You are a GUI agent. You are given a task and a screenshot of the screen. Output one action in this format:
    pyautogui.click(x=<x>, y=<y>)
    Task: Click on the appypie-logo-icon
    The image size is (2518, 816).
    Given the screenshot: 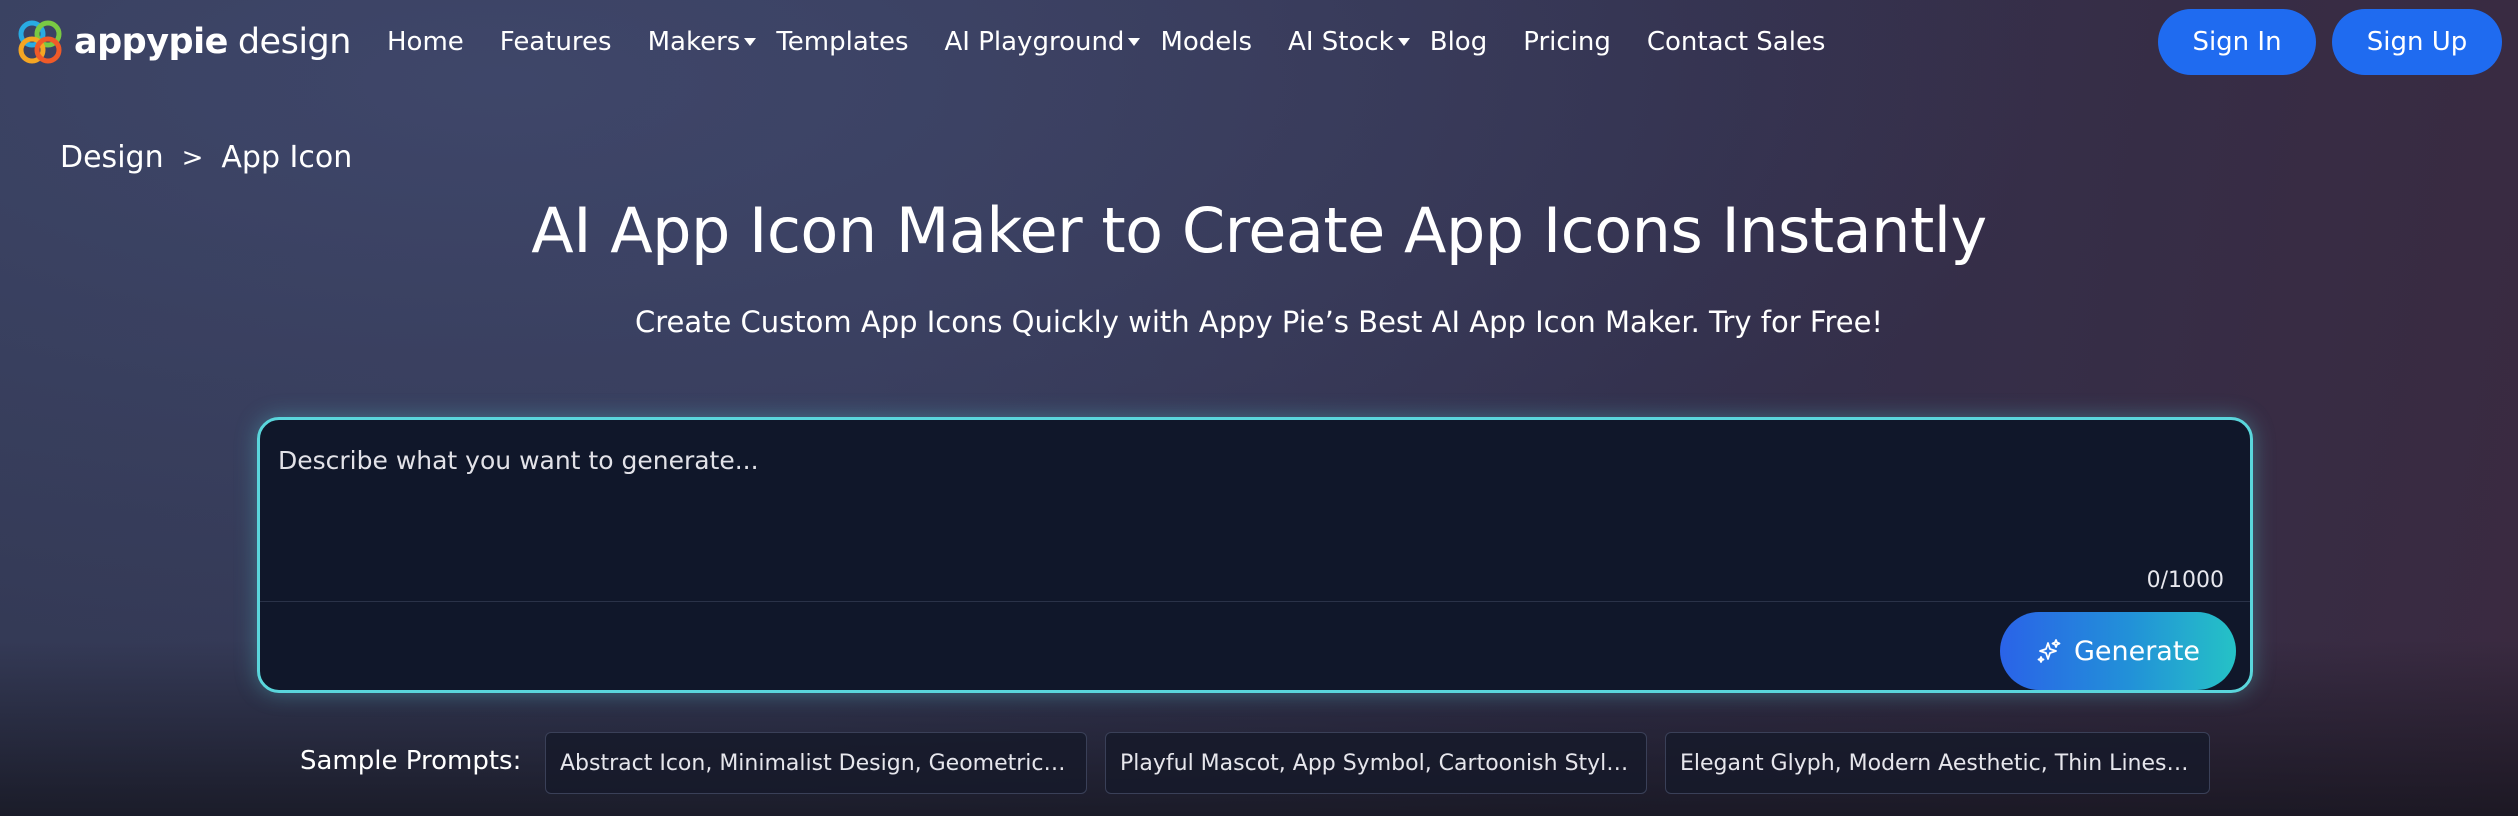 What is the action you would take?
    pyautogui.click(x=40, y=42)
    